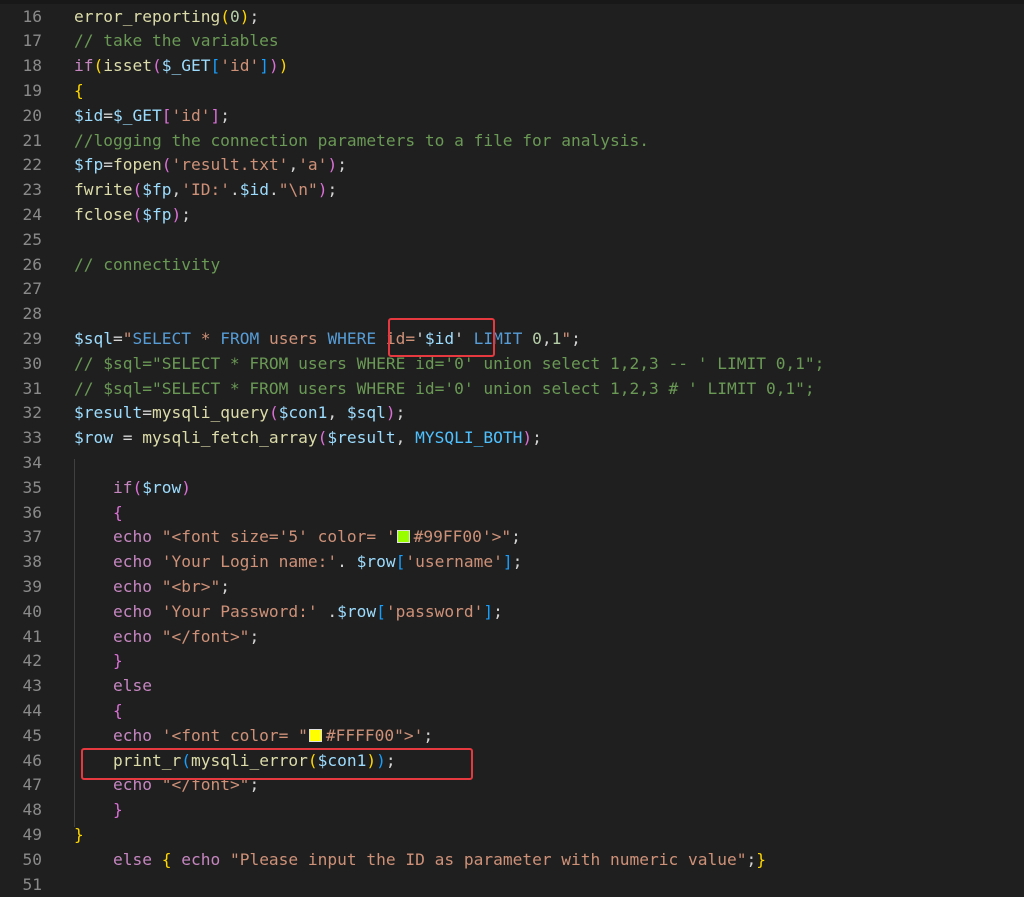 This screenshot has height=897, width=1024. What do you see at coordinates (132, 488) in the screenshot?
I see `line-code: if($row)` at bounding box center [132, 488].